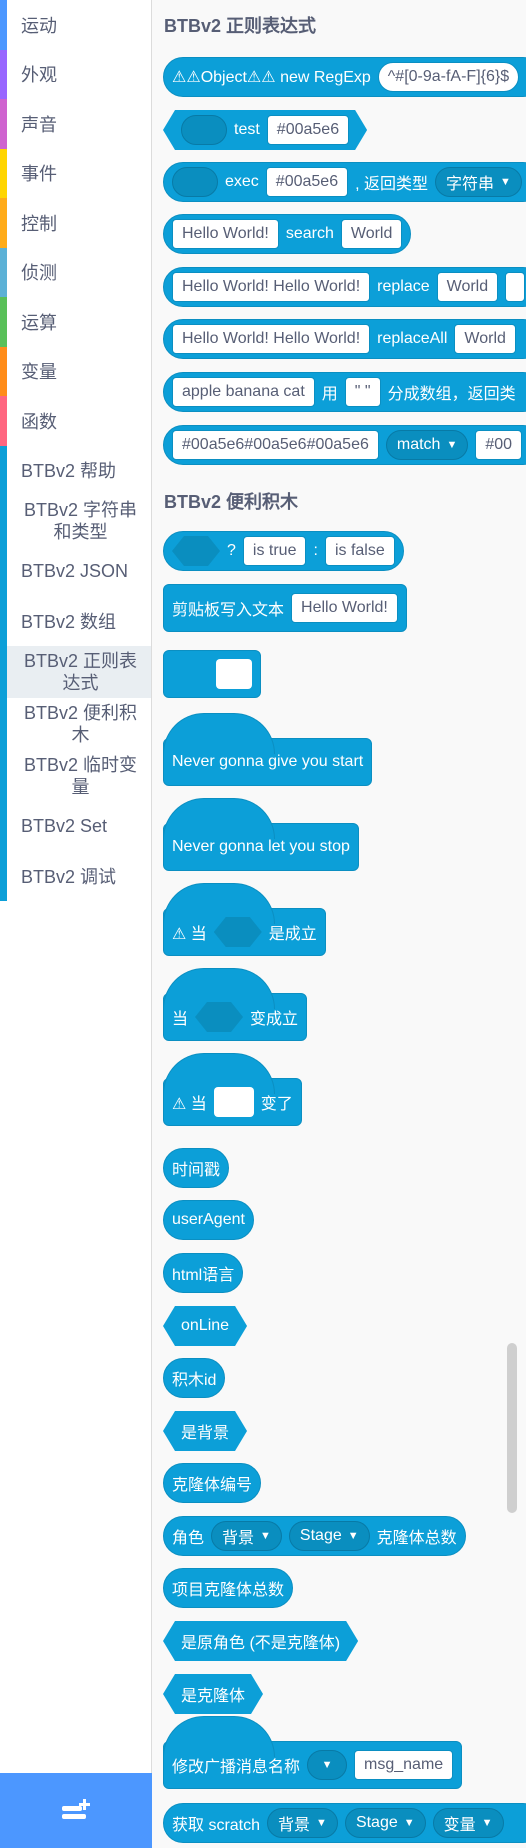 This screenshot has width=526, height=1848. I want to click on sprite-clone-count-reporter: 角色 背景 ▼ Stage ▼ 克隆体总数, so click(314, 1536).